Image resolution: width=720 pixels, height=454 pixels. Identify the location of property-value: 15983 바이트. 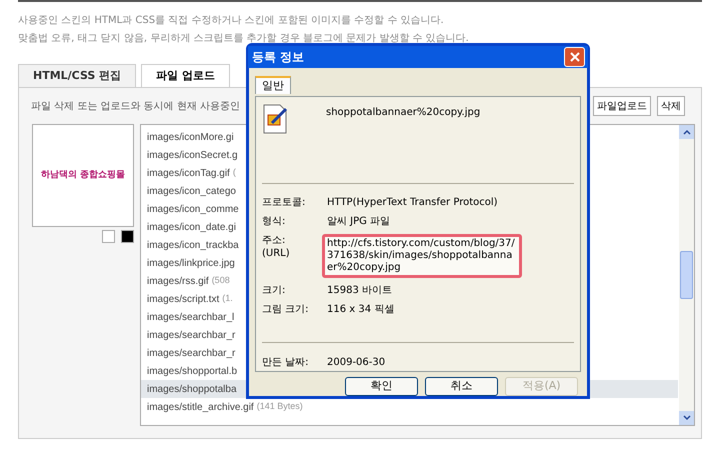
(359, 291).